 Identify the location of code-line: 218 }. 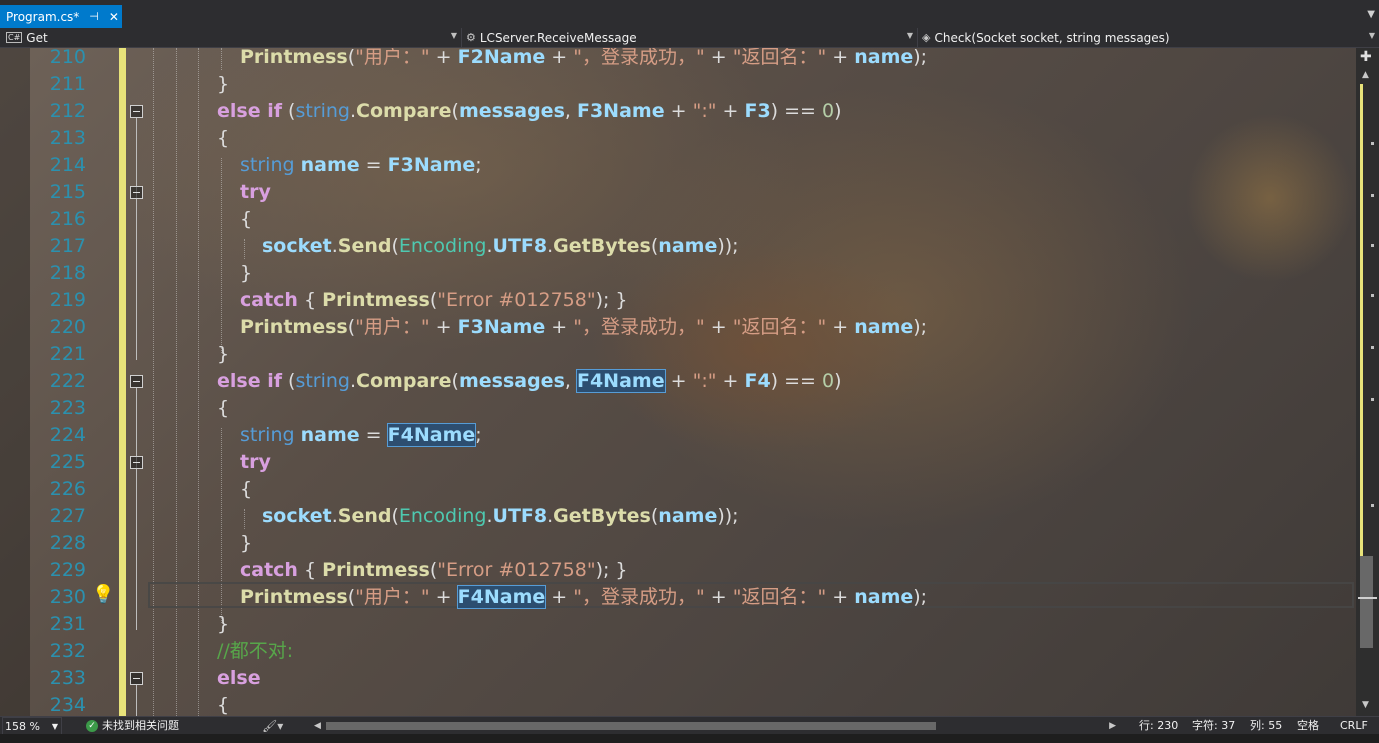
(678, 273).